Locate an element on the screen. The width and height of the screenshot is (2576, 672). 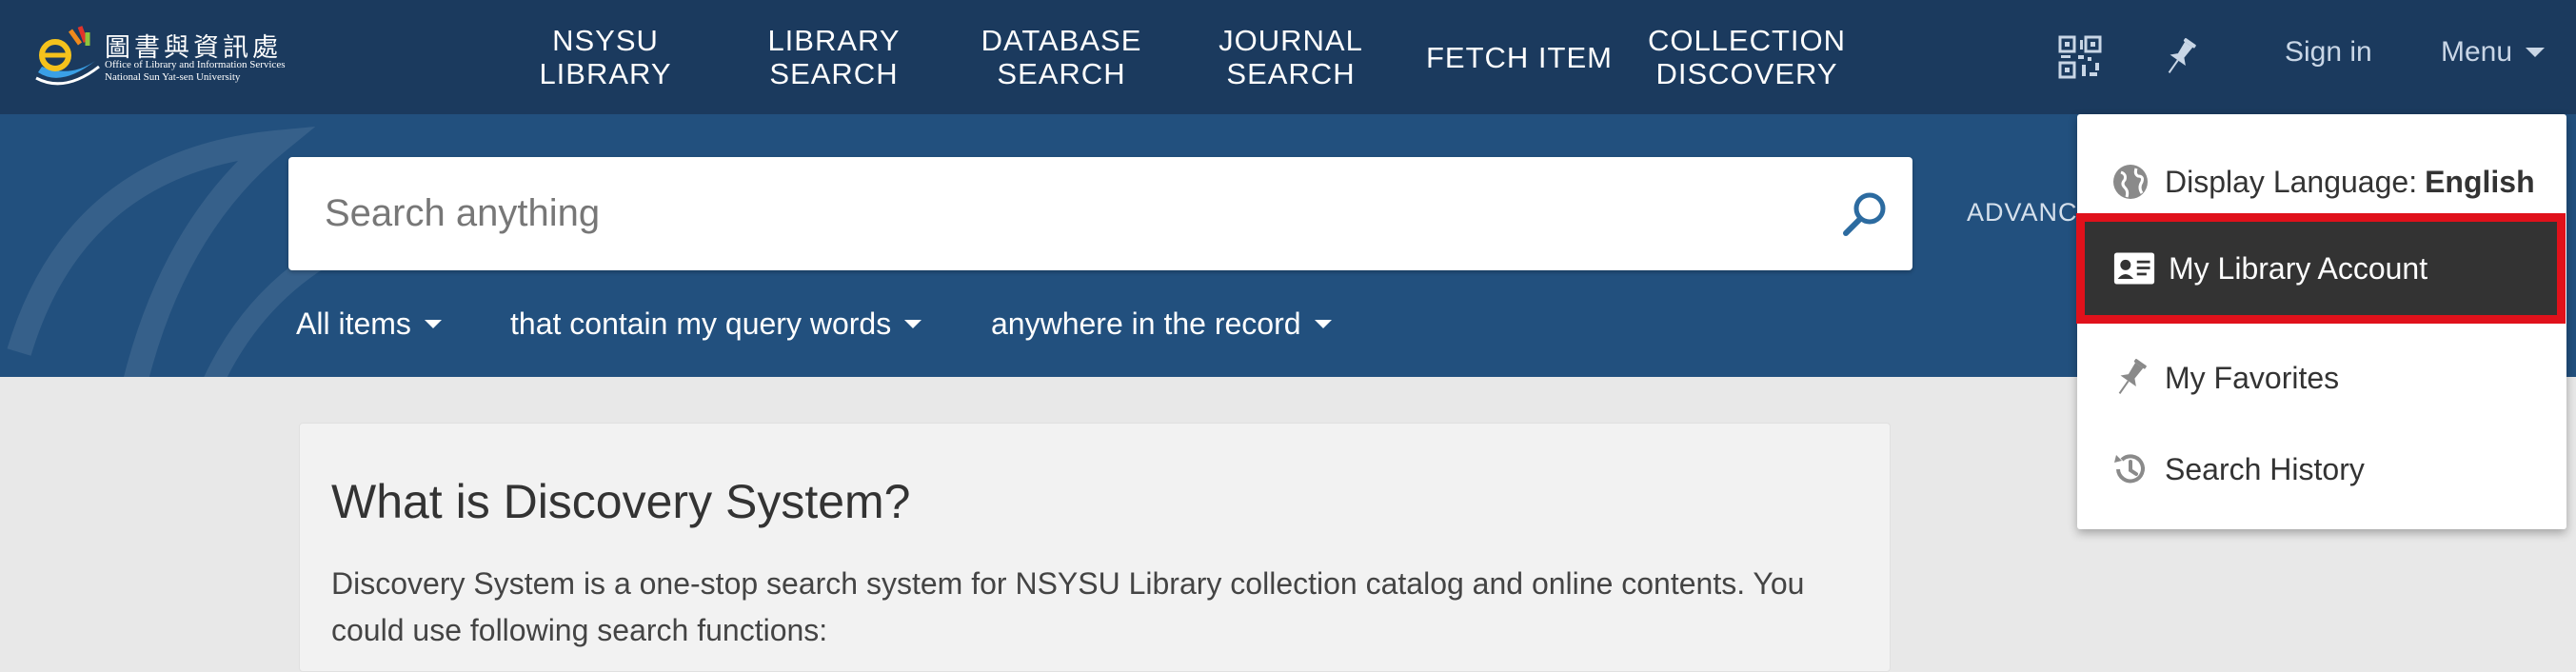
nav-nsysu-library: NSYSU LIBRARY is located at coordinates (605, 57).